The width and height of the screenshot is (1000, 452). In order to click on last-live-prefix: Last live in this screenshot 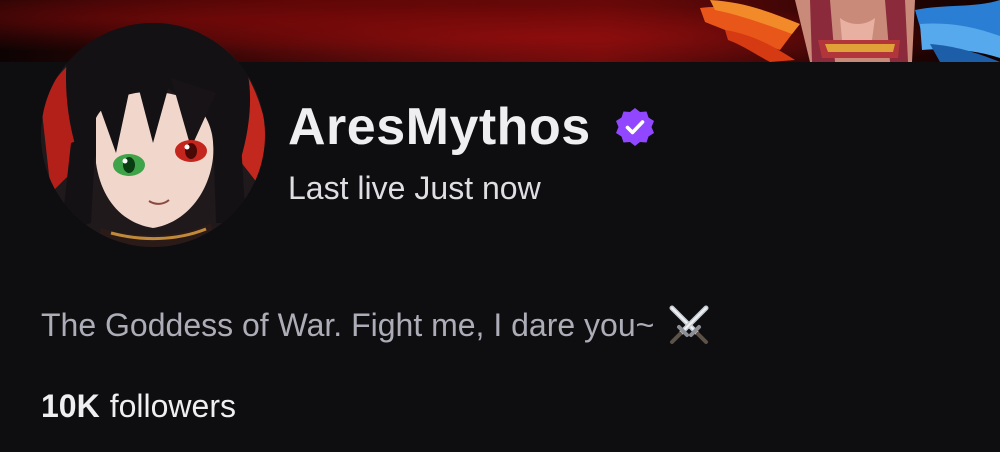, I will do `click(347, 188)`.